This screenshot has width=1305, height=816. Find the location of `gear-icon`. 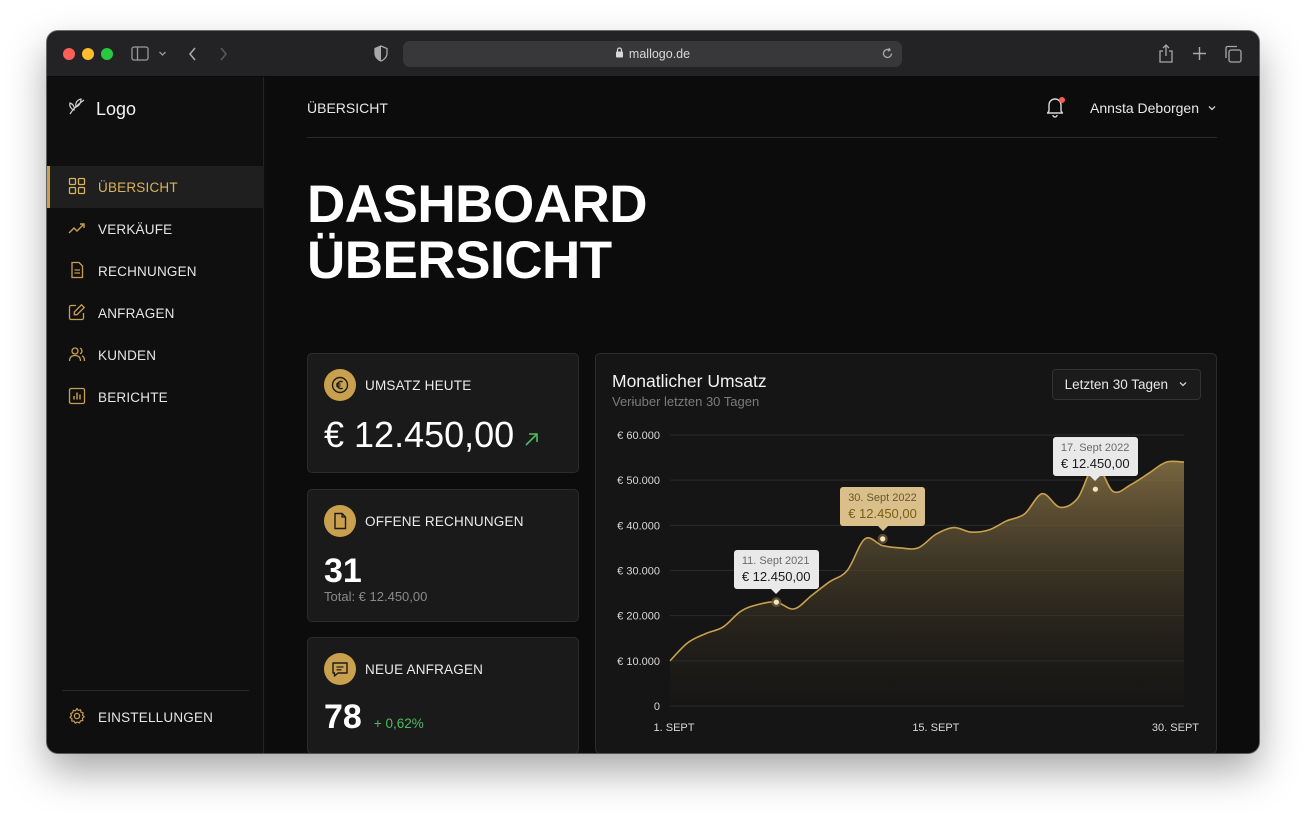

gear-icon is located at coordinates (77, 717).